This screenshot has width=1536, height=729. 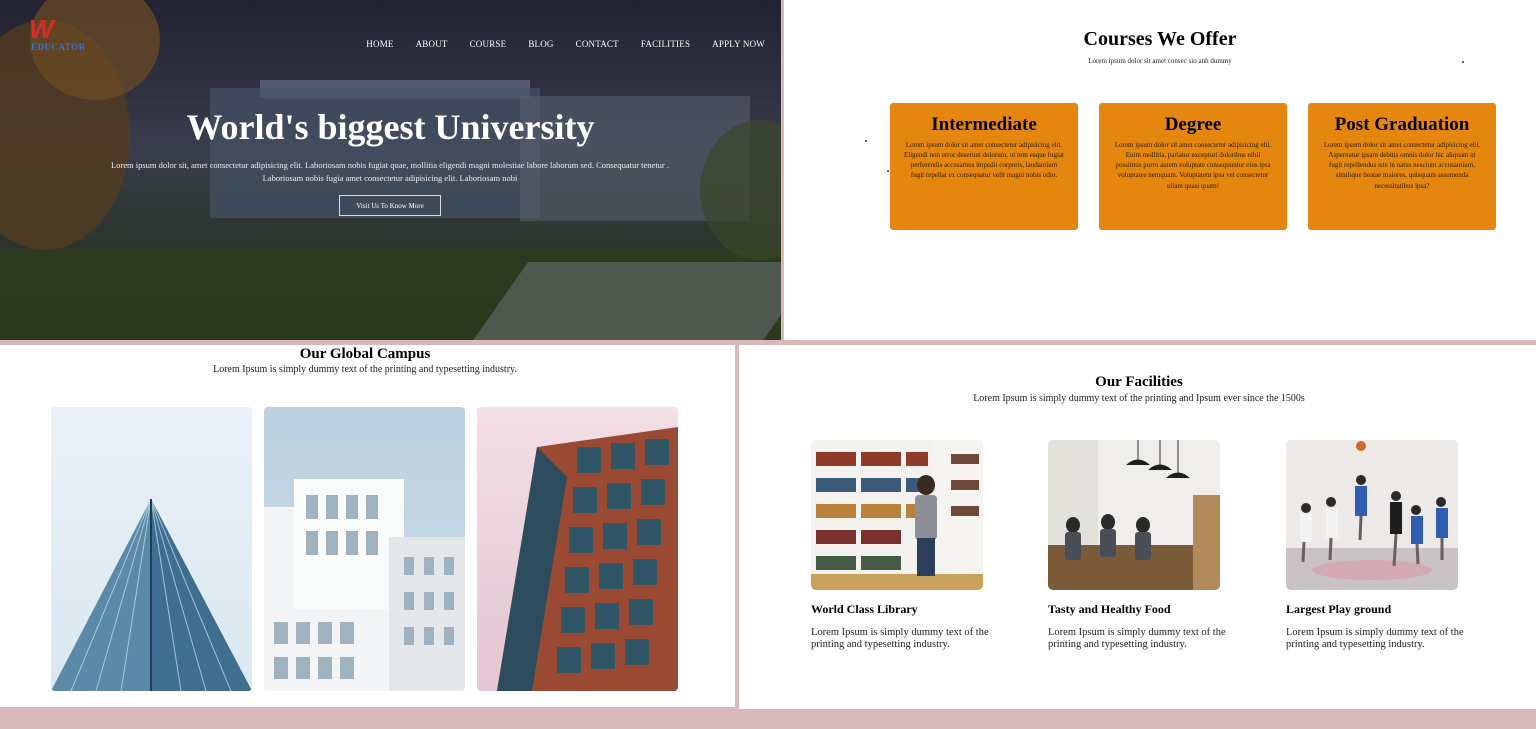 What do you see at coordinates (390, 127) in the screenshot?
I see `hero-title: World's biggest University` at bounding box center [390, 127].